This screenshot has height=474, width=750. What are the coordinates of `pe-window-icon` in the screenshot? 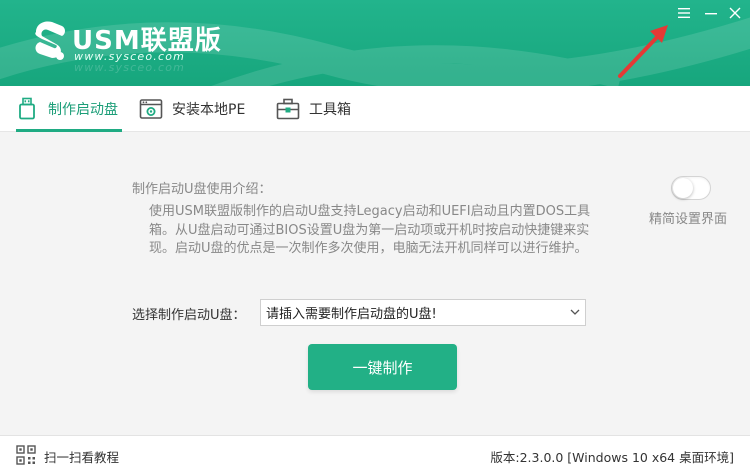 It's located at (151, 109).